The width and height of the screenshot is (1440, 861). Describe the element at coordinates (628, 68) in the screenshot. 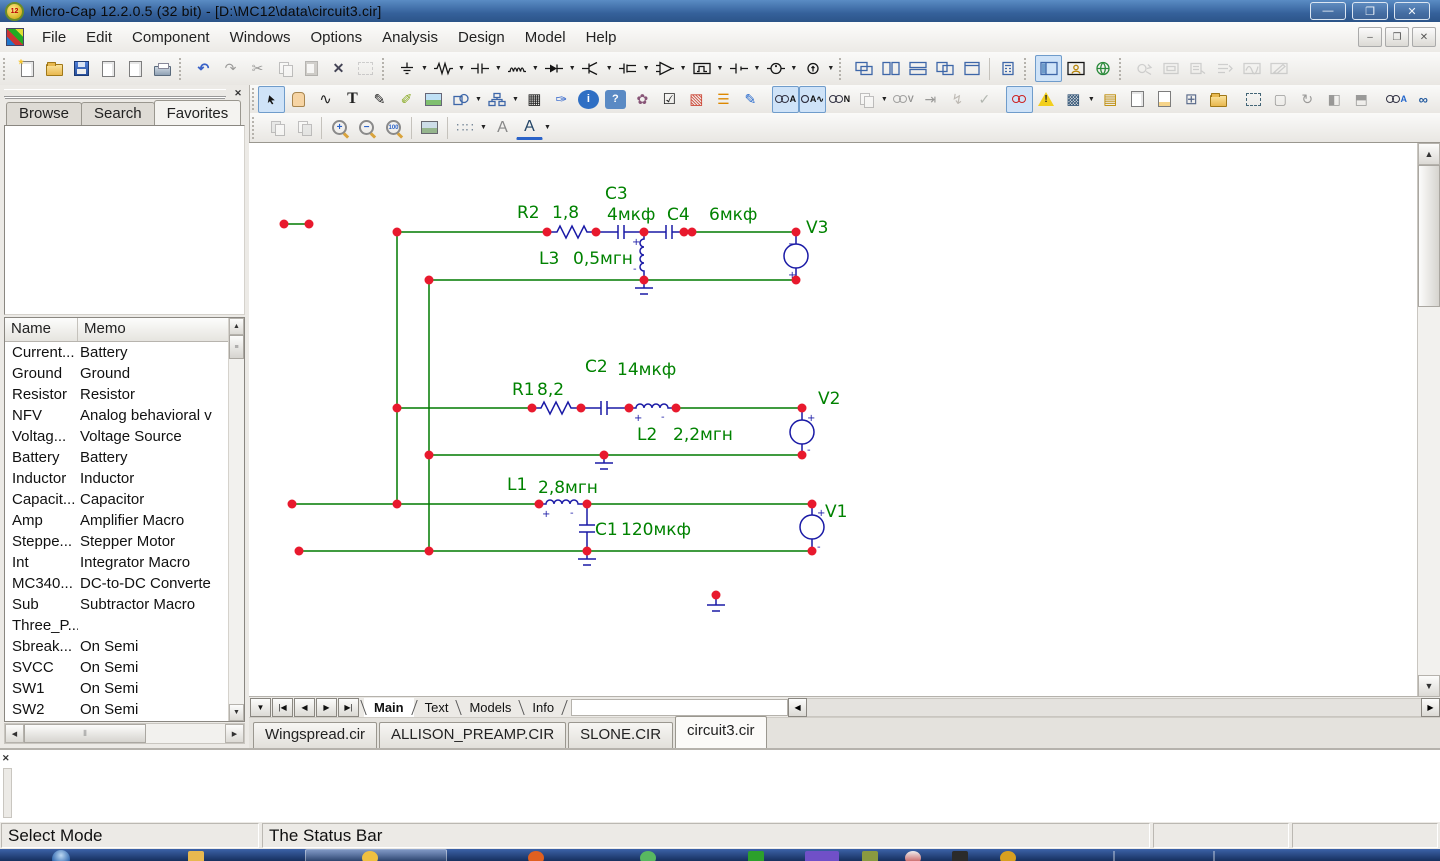

I see `mosfet-icon` at that location.